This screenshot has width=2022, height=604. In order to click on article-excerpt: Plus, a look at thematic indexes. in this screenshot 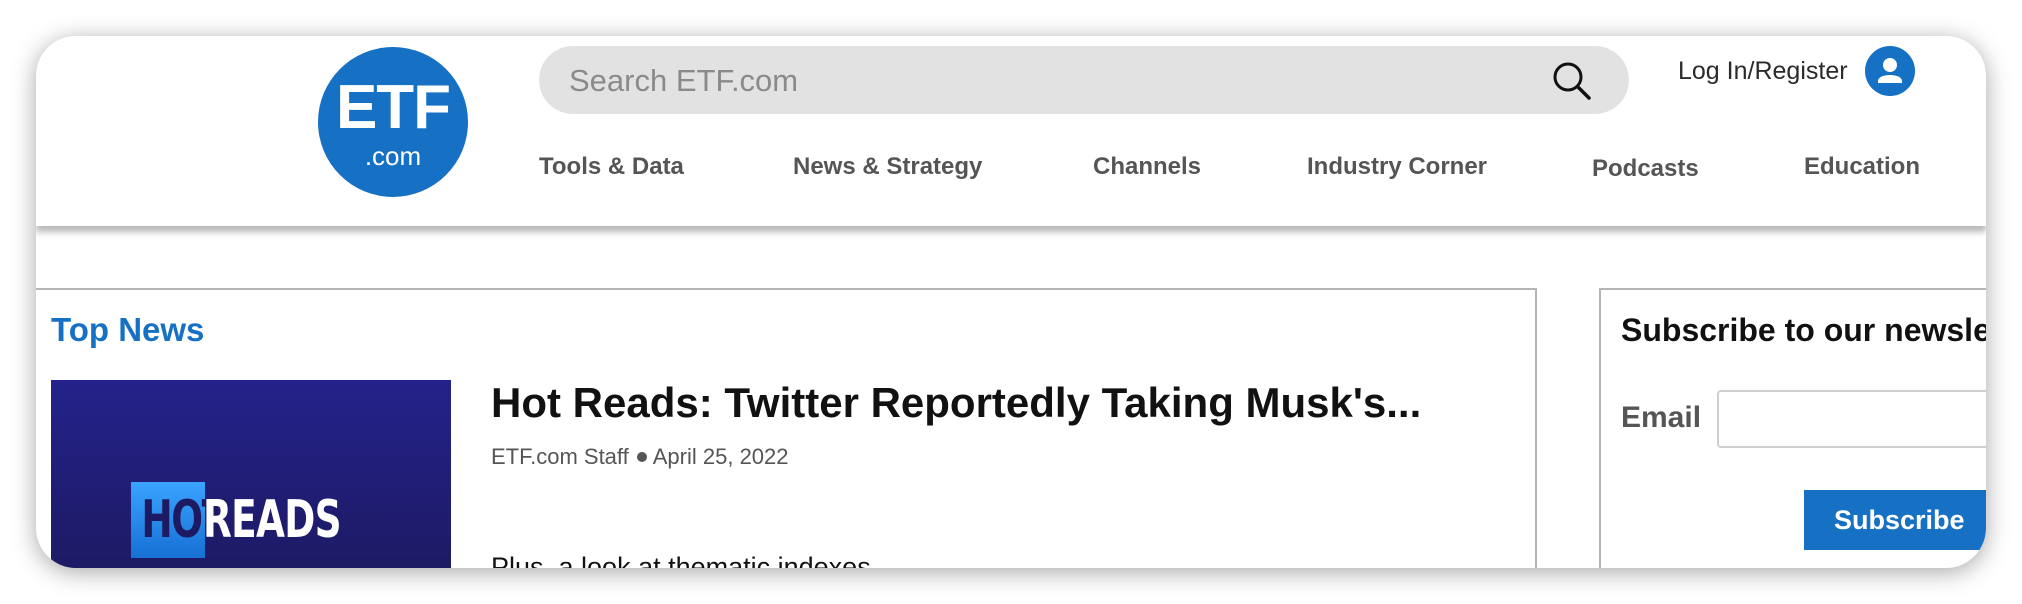, I will do `click(685, 560)`.